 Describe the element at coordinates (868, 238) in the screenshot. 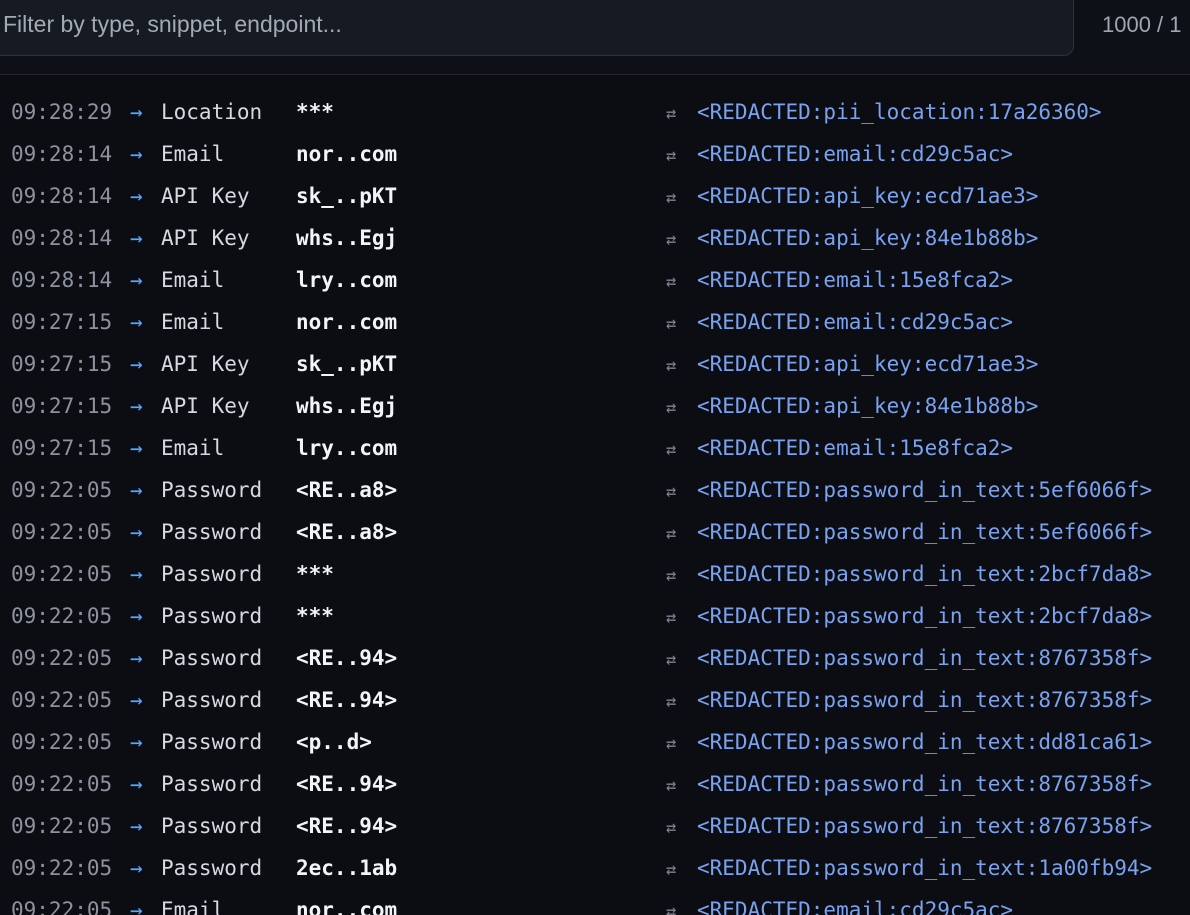

I see `redacted-token: <REDACTED:api_key:84e1b88b>` at that location.